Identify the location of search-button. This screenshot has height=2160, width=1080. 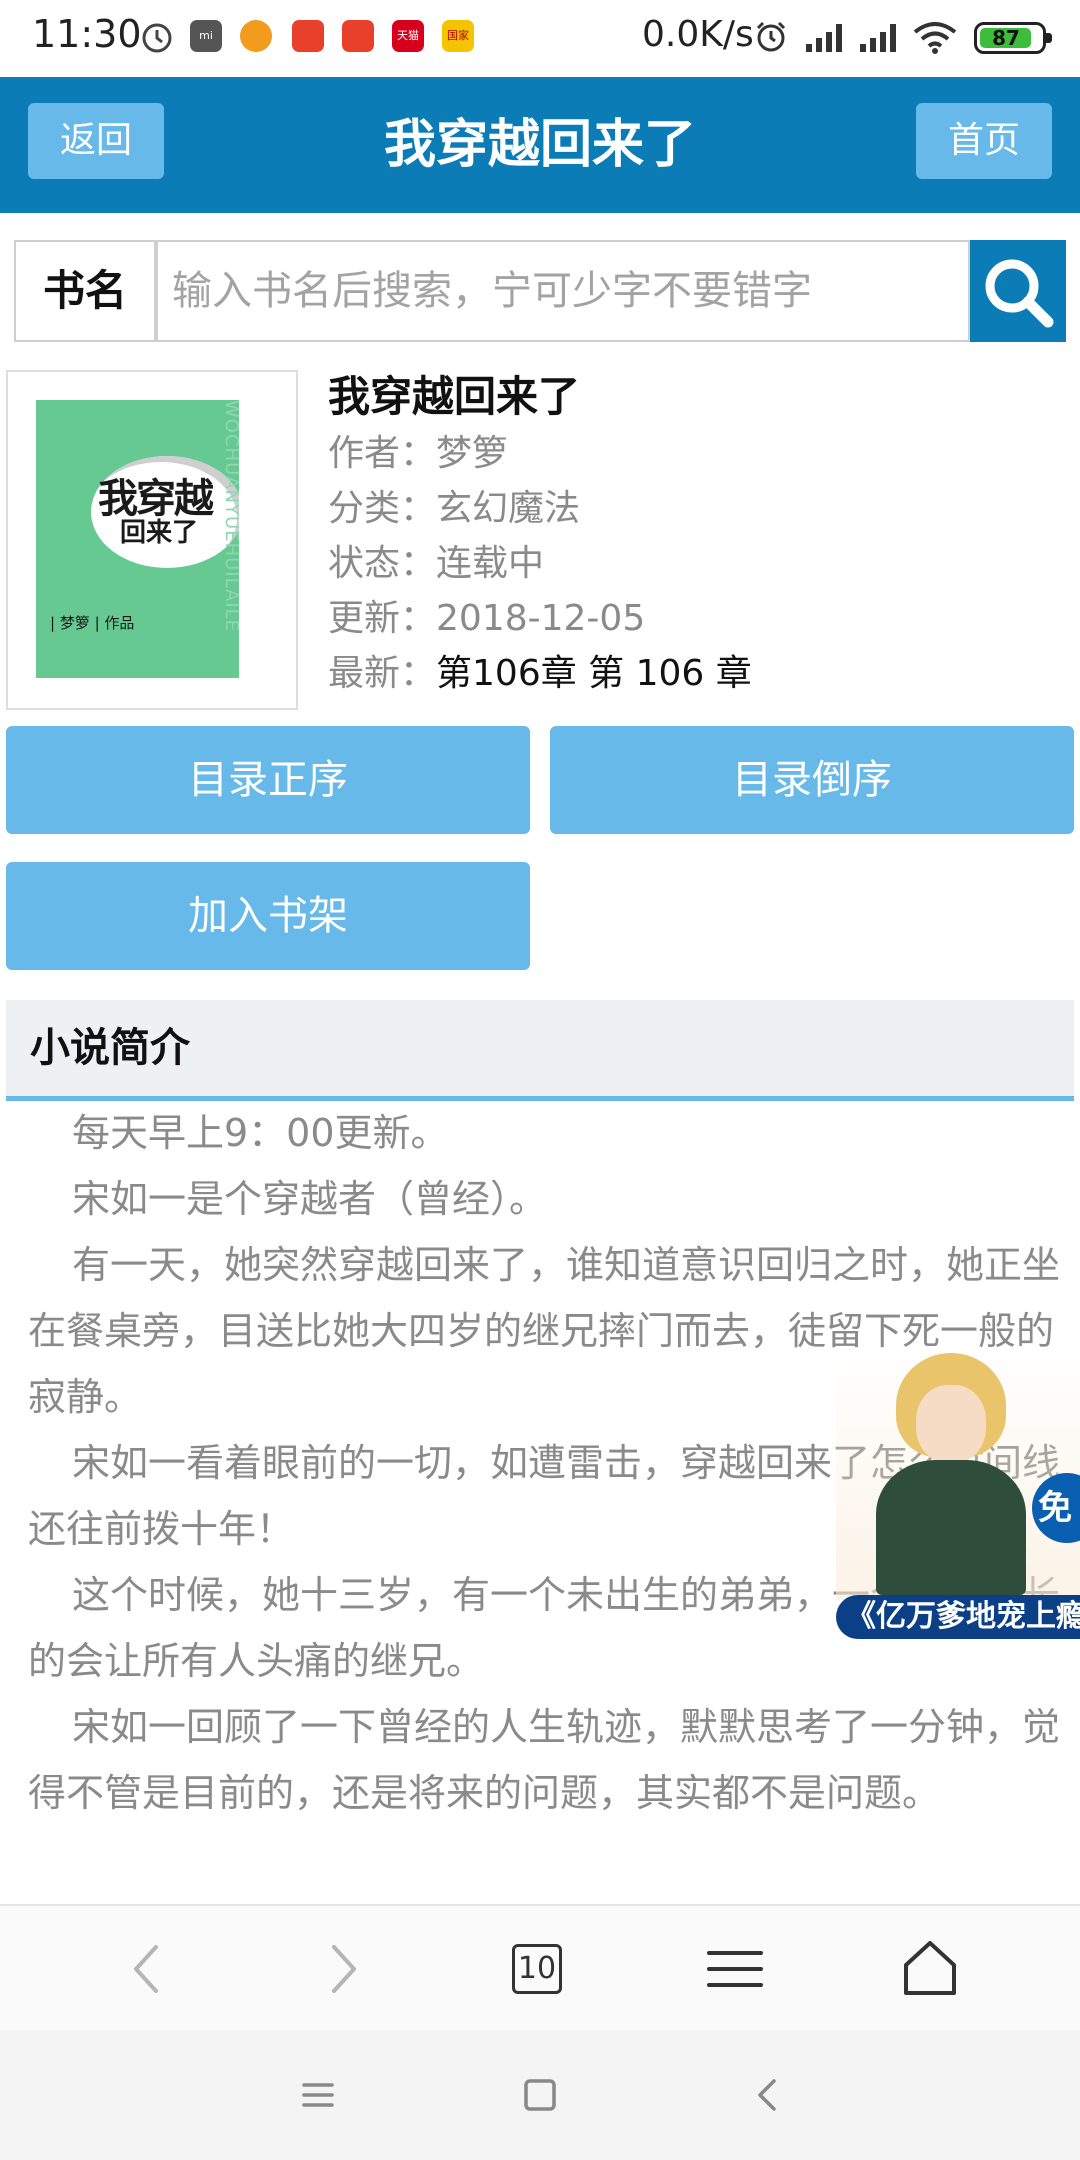
(1018, 291).